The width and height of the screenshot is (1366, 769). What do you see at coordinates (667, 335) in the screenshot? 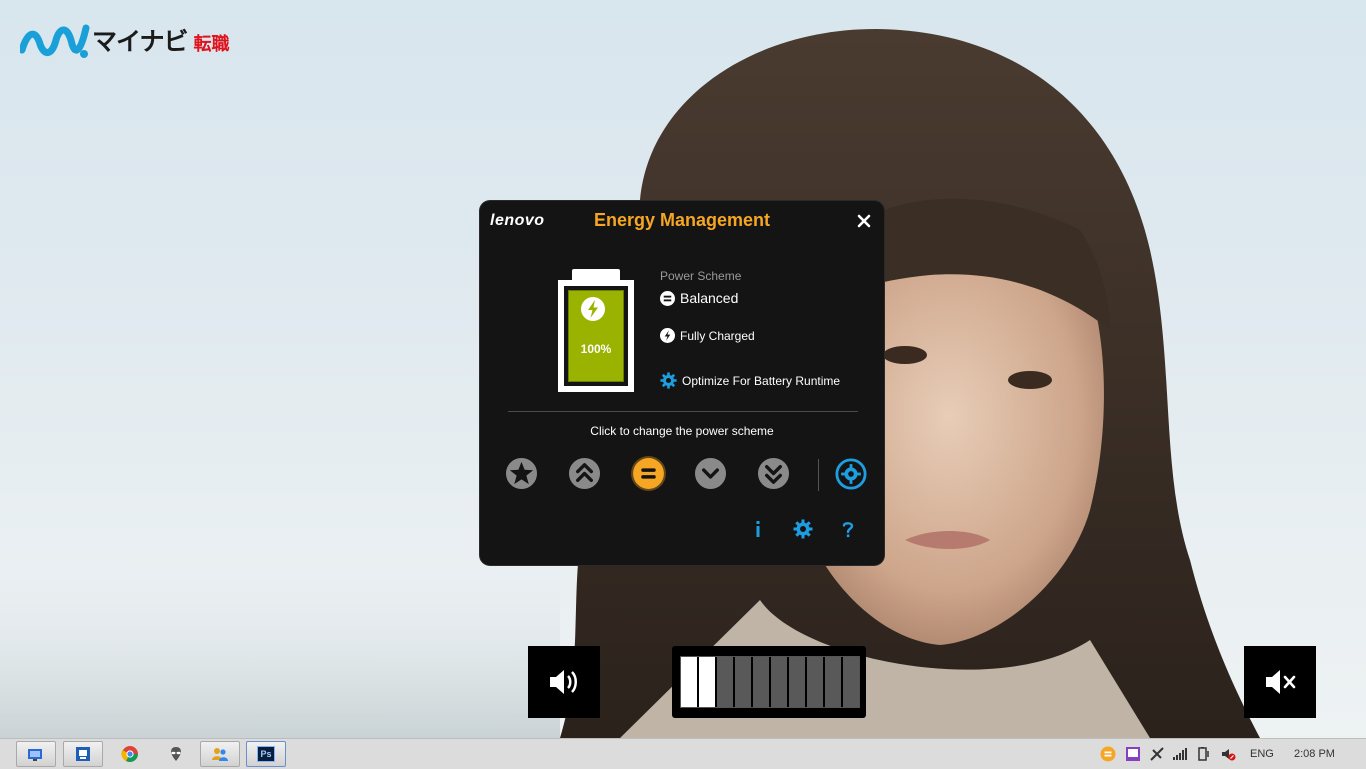
I see `charged-bolt-icon` at bounding box center [667, 335].